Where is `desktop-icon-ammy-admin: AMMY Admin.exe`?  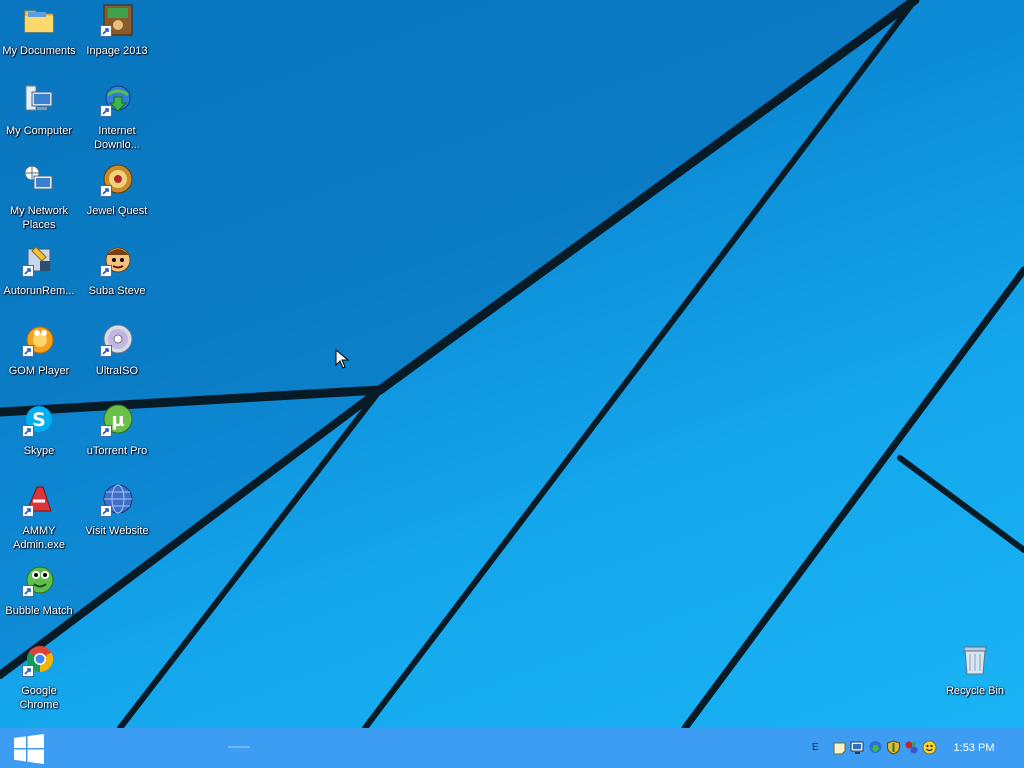 desktop-icon-ammy-admin: AMMY Admin.exe is located at coordinates (39, 523).